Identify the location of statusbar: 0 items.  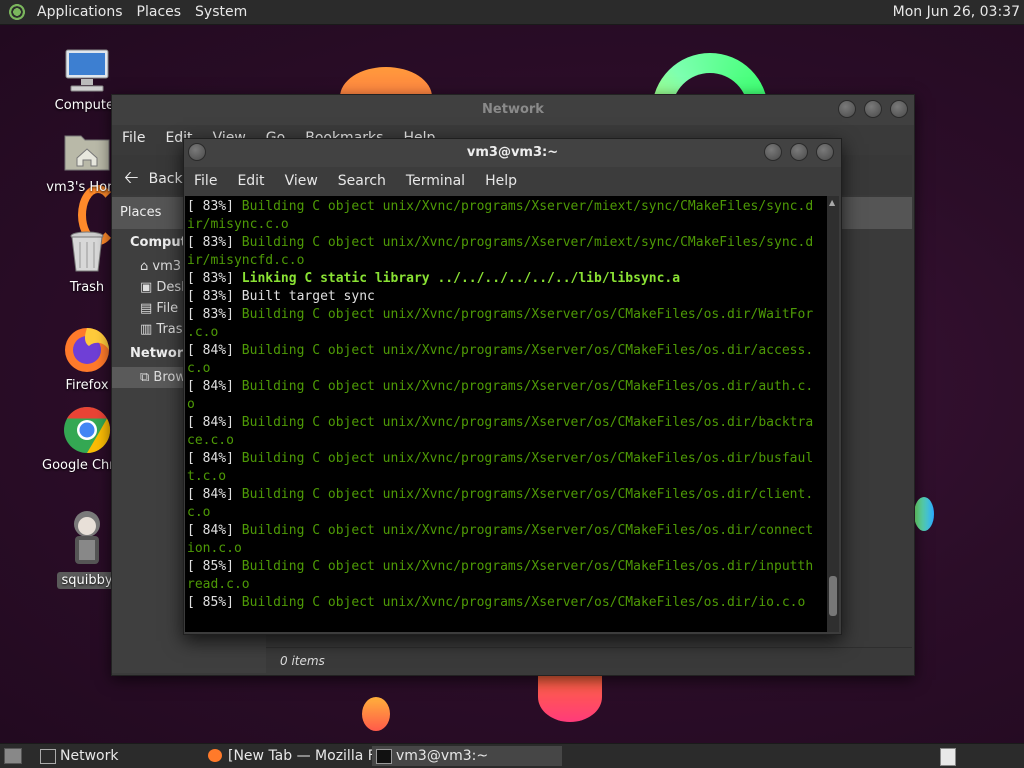
(589, 660).